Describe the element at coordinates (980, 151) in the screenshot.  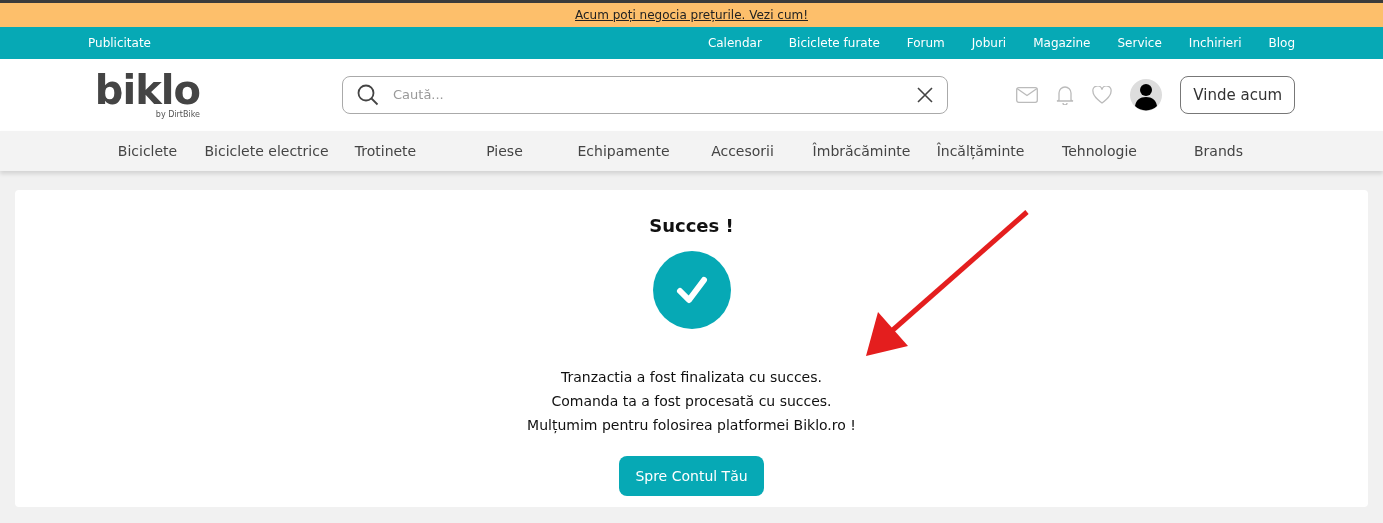
I see `category-link: Încălțăminte` at that location.